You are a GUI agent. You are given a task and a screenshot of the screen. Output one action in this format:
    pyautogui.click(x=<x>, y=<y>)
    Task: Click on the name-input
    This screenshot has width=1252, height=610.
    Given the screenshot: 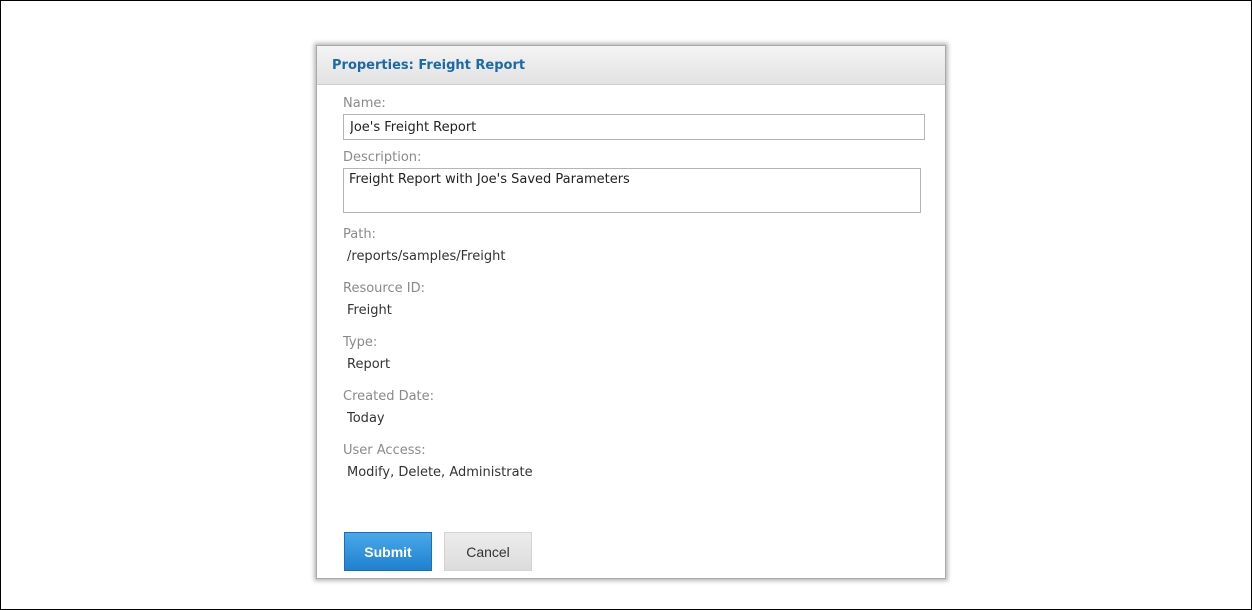 What is the action you would take?
    pyautogui.click(x=634, y=127)
    